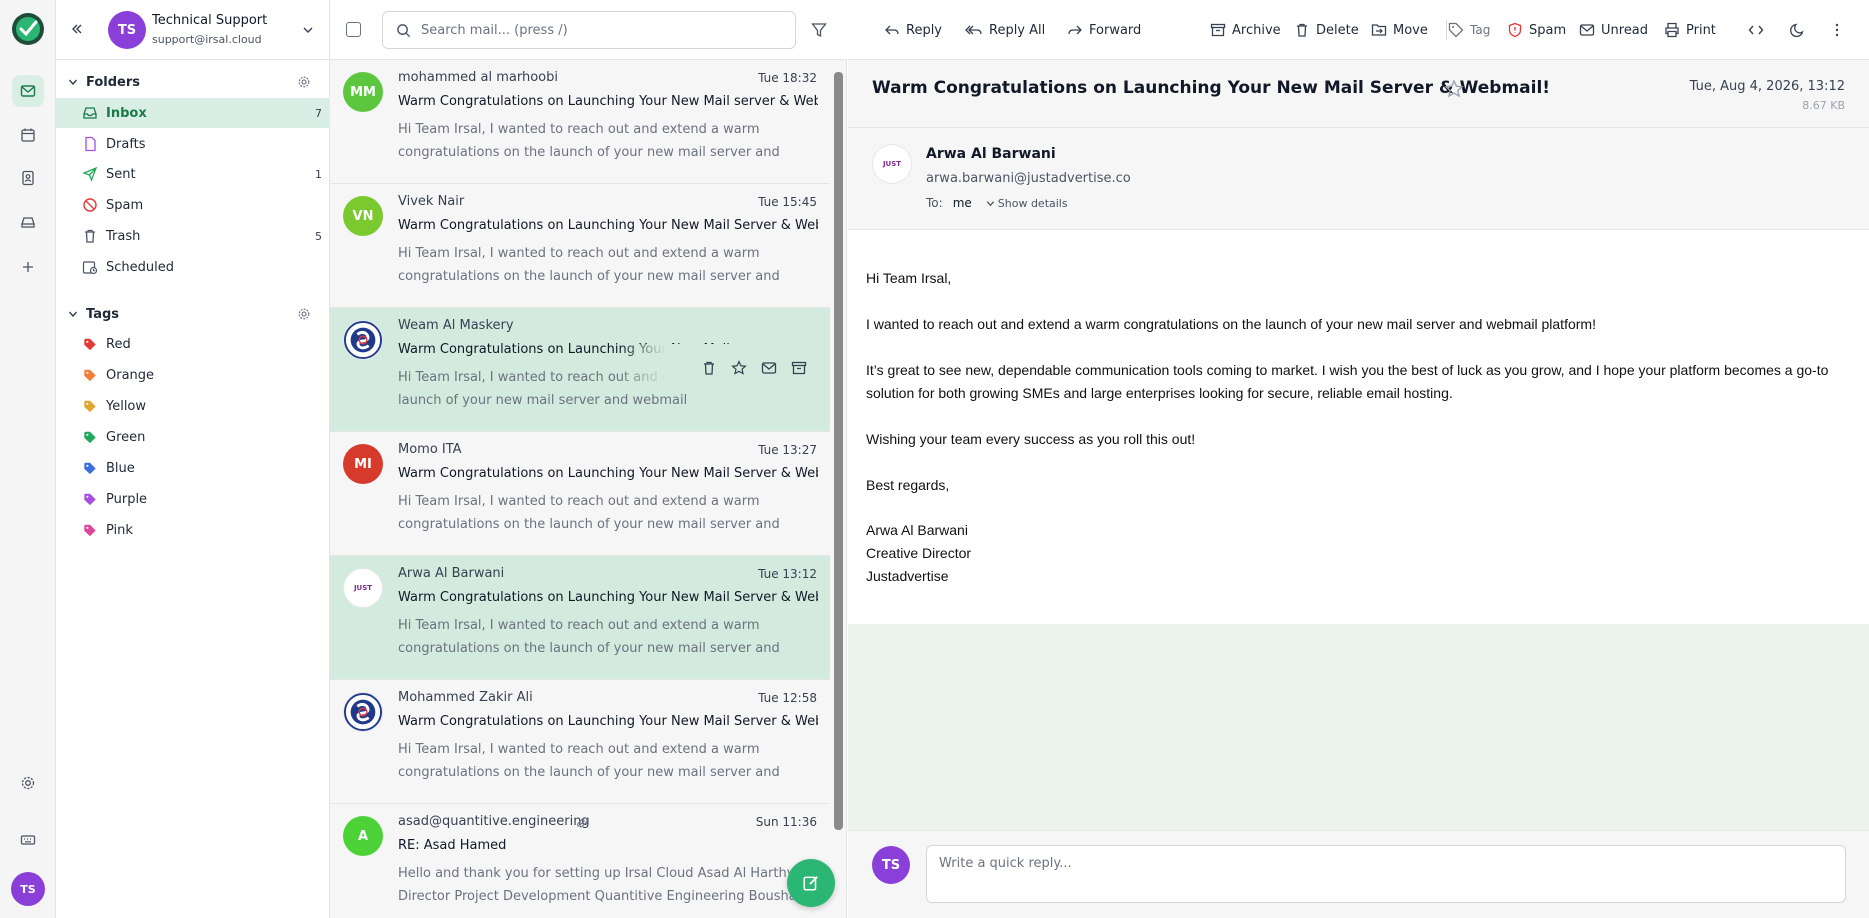  Describe the element at coordinates (28, 135) in the screenshot. I see `calendar-icon` at that location.